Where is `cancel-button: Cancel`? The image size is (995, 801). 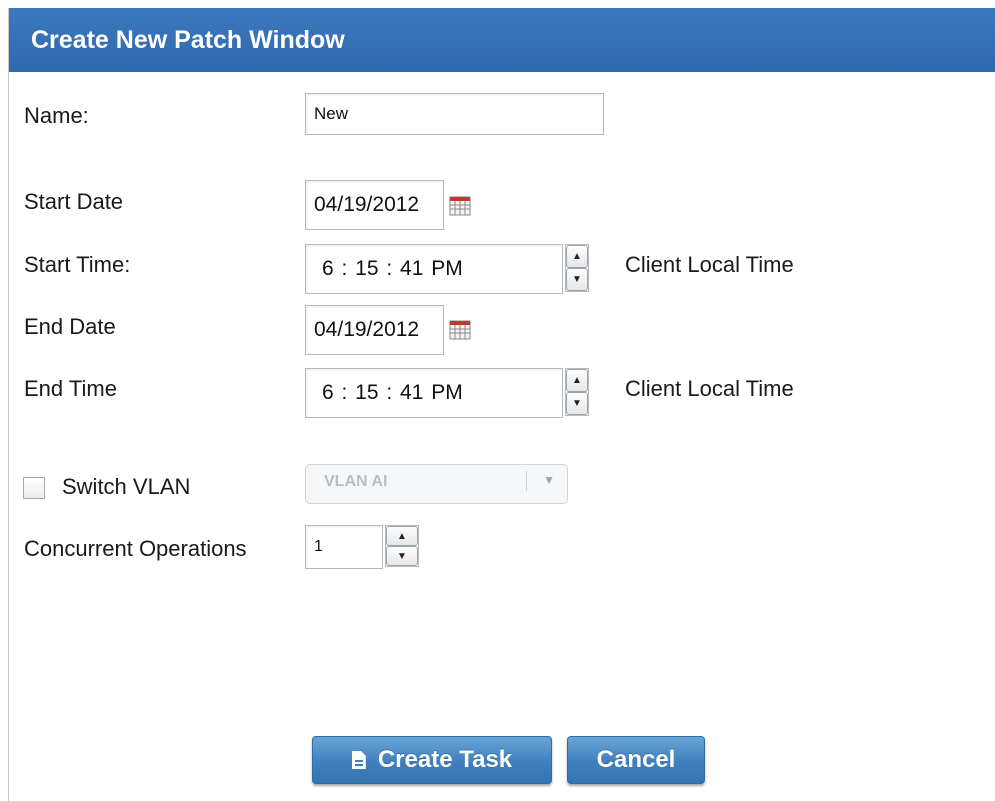
cancel-button: Cancel is located at coordinates (636, 760).